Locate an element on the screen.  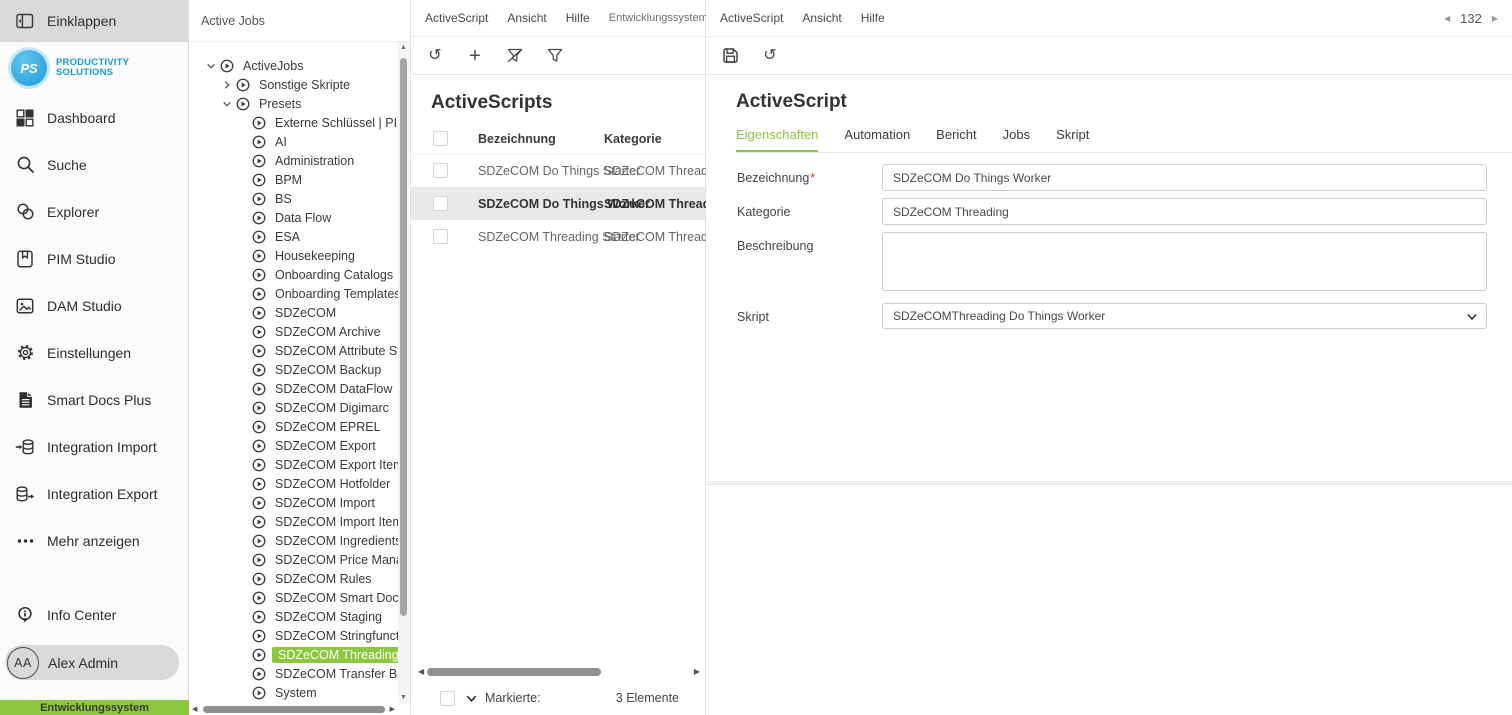
tree-item-administration: Administration is located at coordinates (293, 160).